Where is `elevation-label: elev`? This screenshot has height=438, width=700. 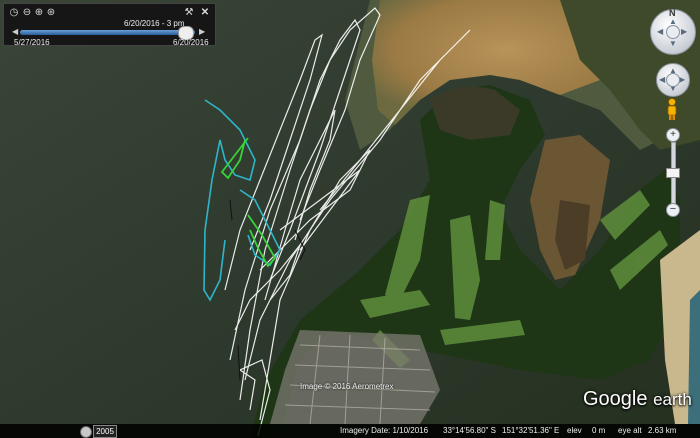 elevation-label: elev is located at coordinates (574, 430).